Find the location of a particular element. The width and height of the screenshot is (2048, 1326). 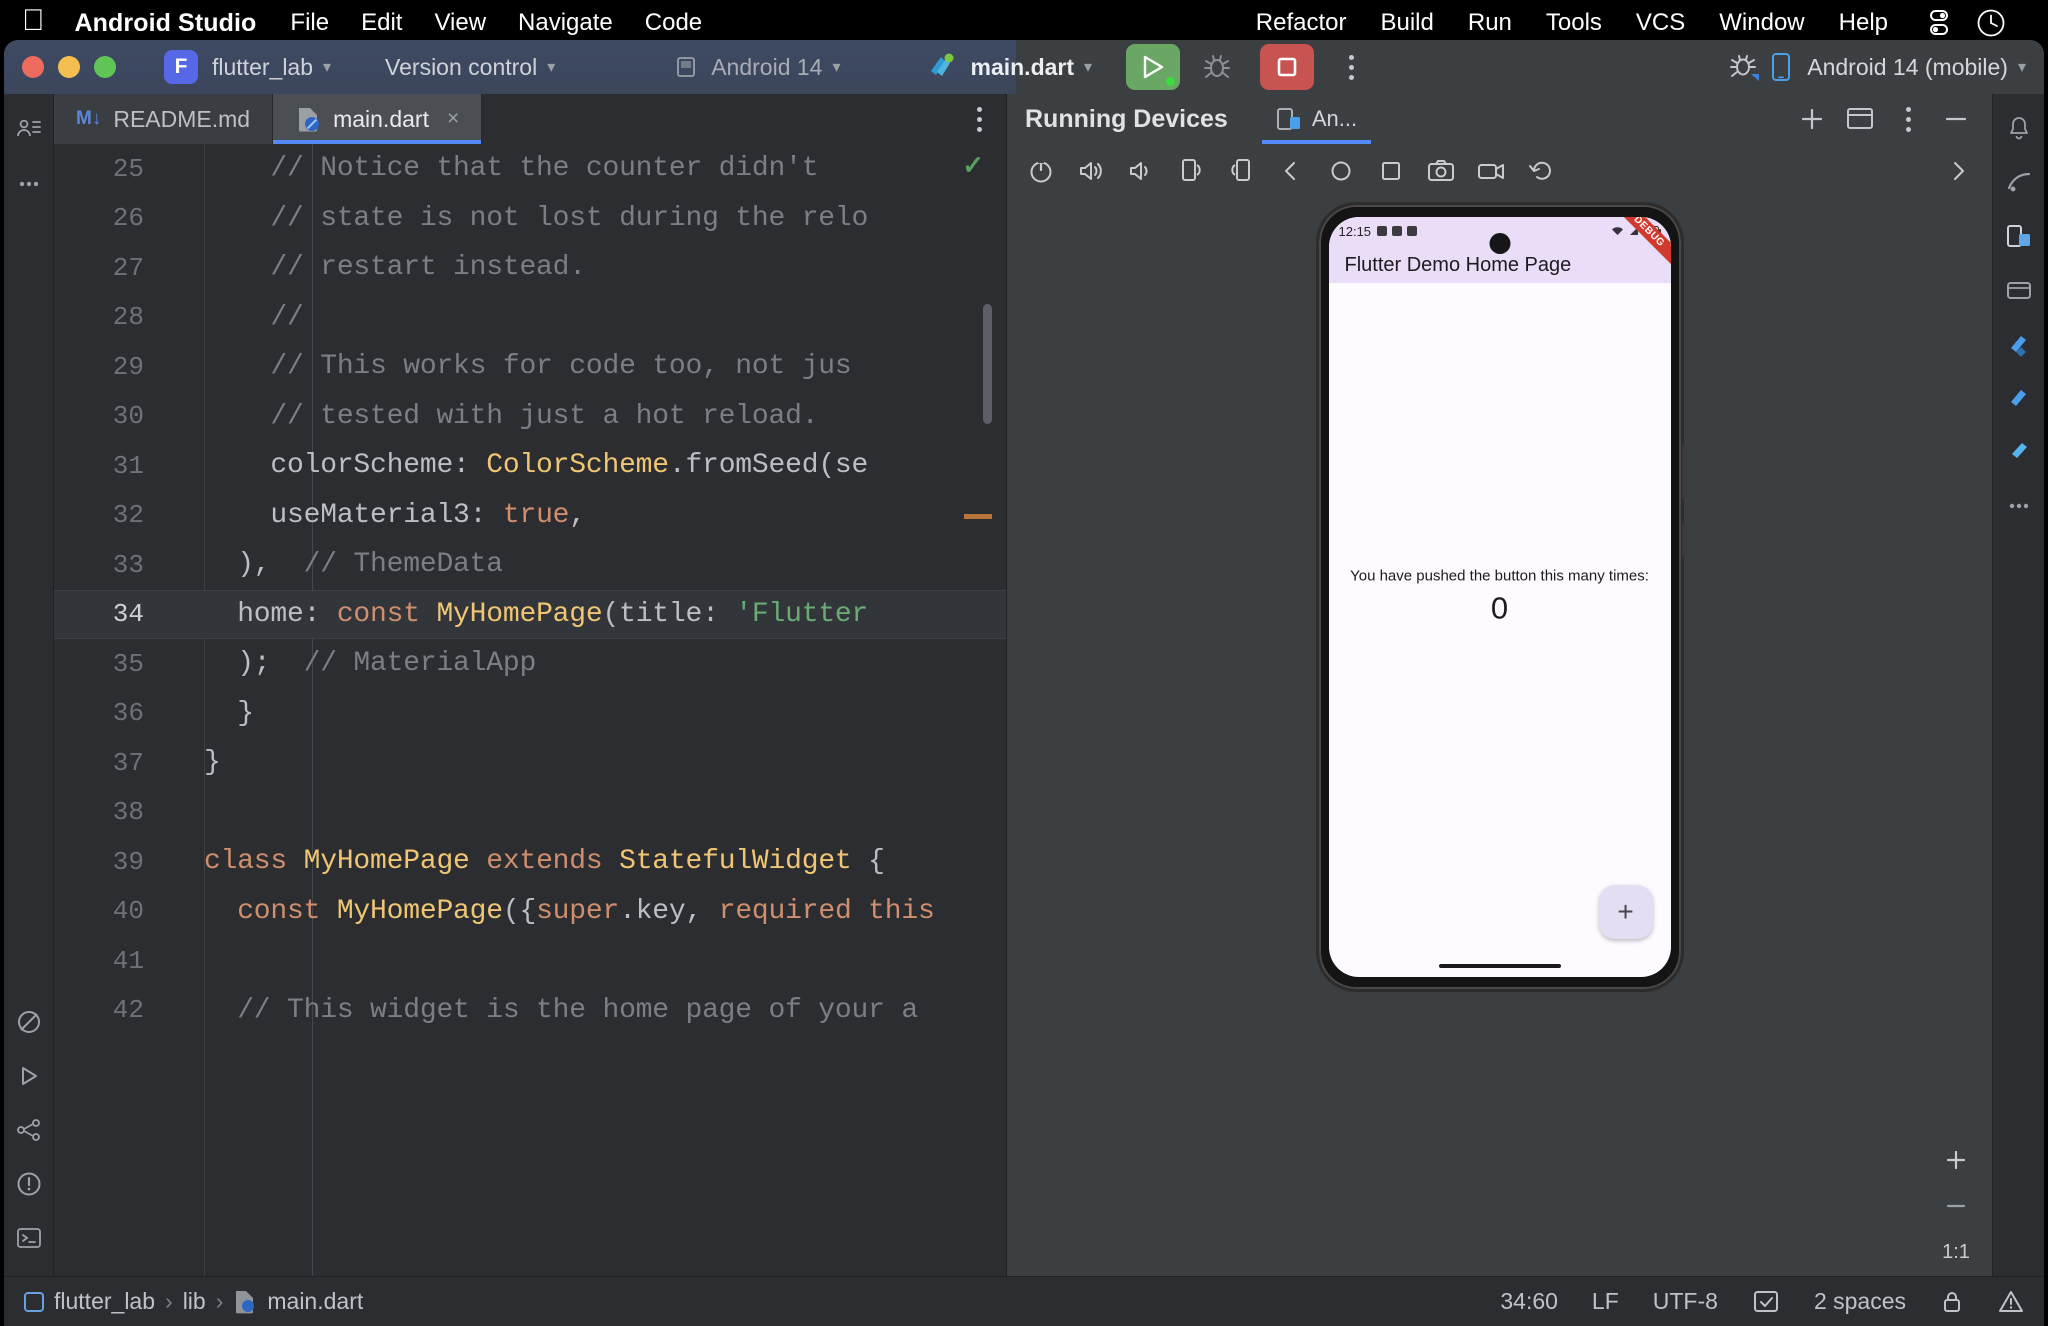

zoom-in-button is located at coordinates (1956, 1160).